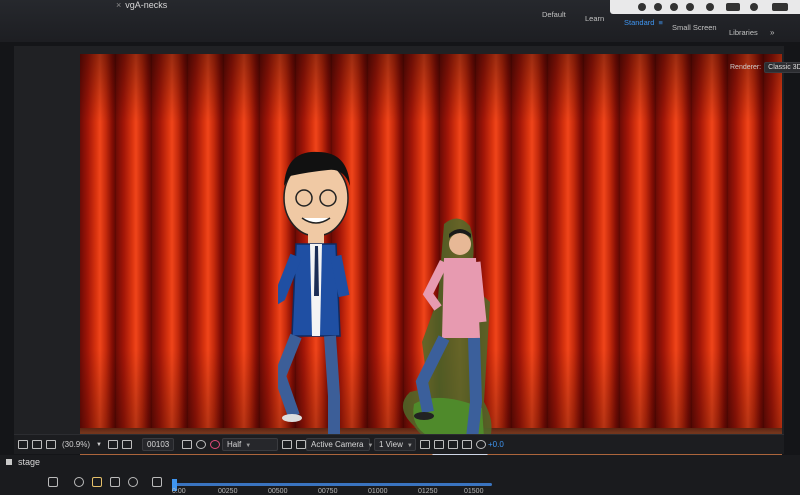  Describe the element at coordinates (453, 339) in the screenshot. I see `masked-person-layer` at that location.